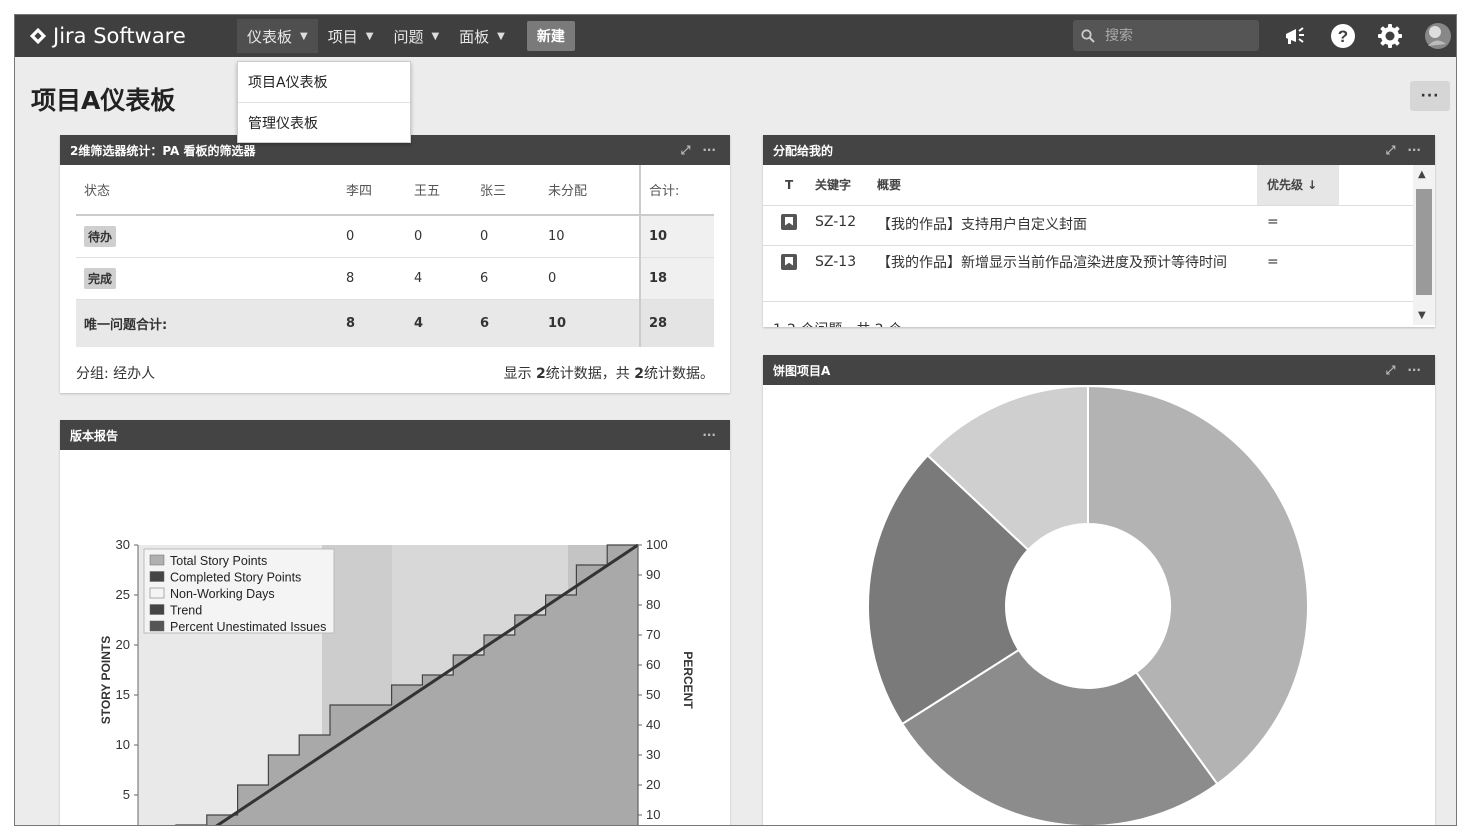 Image resolution: width=1469 pixels, height=835 pixels. Describe the element at coordinates (1067, 225) in the screenshot. I see `issue-summary-link: 【我的作品】支持用户自定义封面` at that location.